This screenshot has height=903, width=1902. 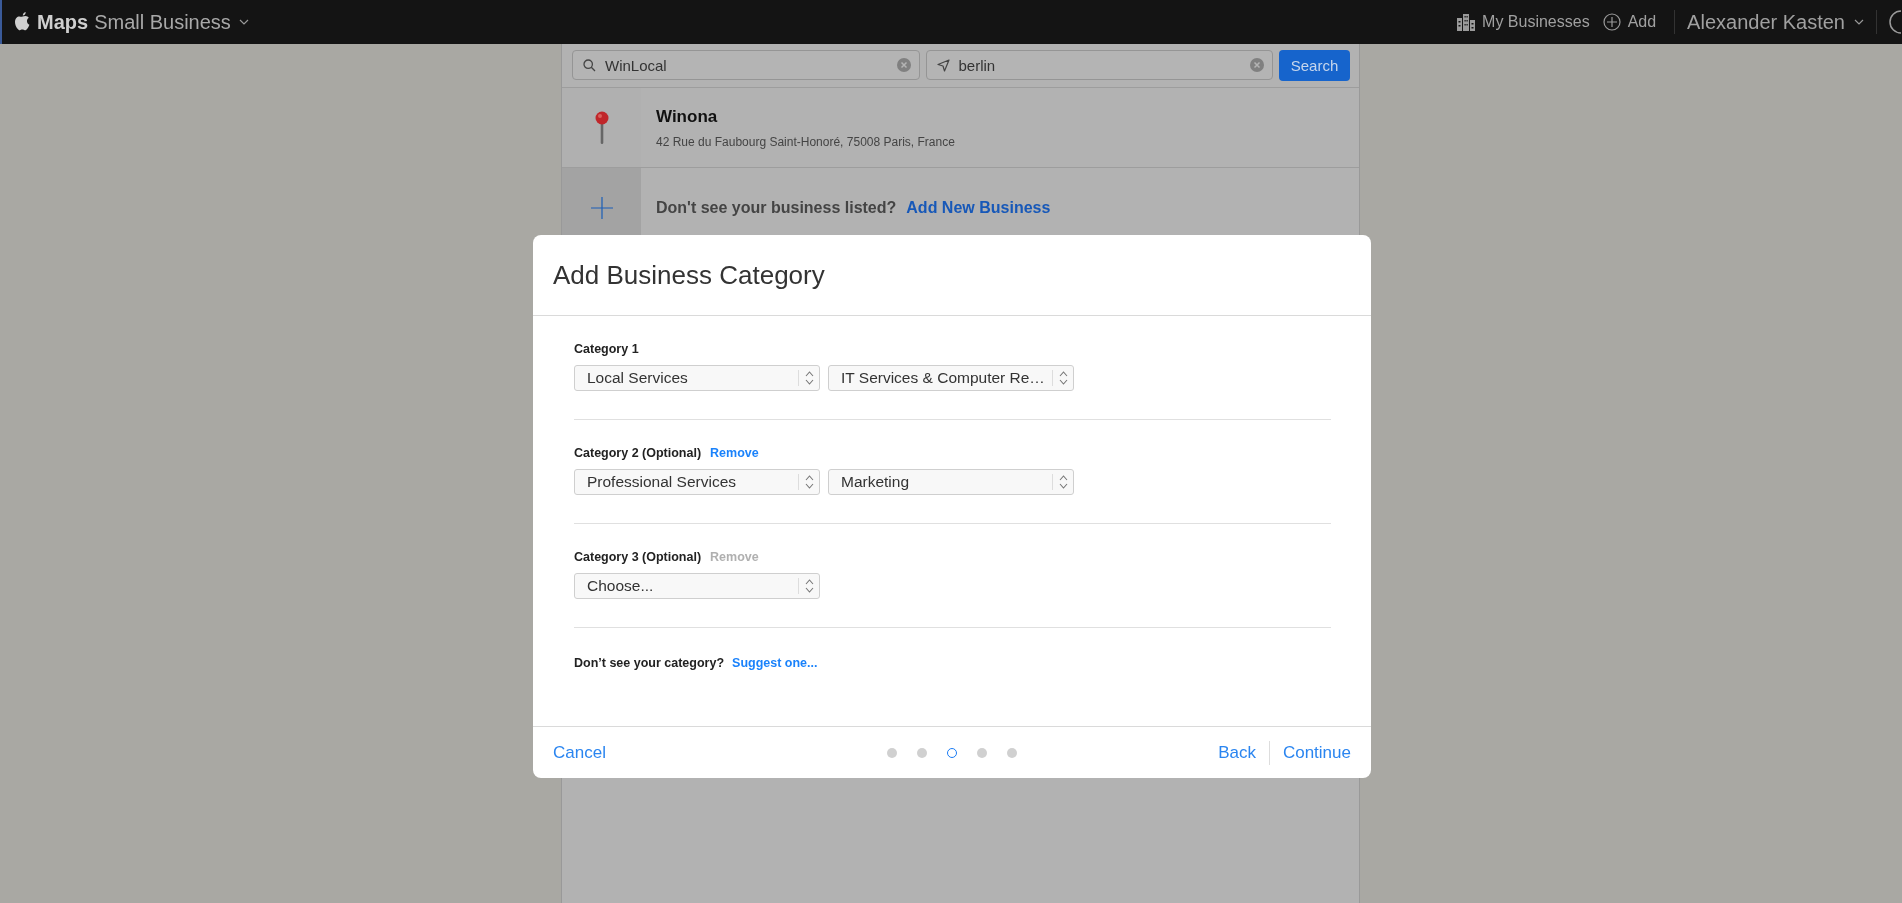 What do you see at coordinates (1536, 22) in the screenshot?
I see `nav-link: My Businesses` at bounding box center [1536, 22].